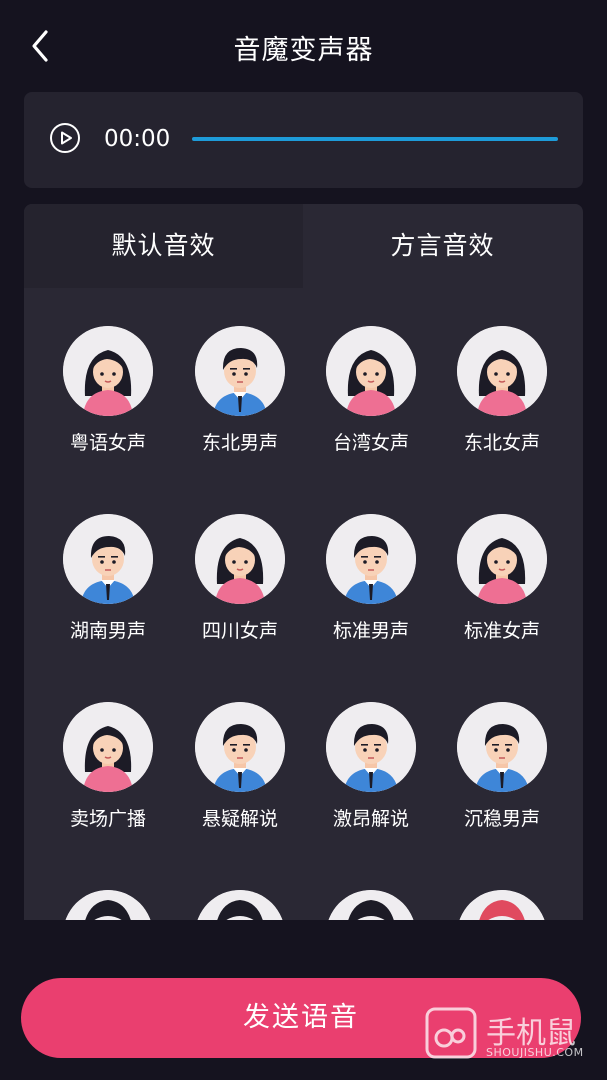 Image resolution: width=607 pixels, height=1080 pixels. I want to click on audio-player: 00:00, so click(303, 140).